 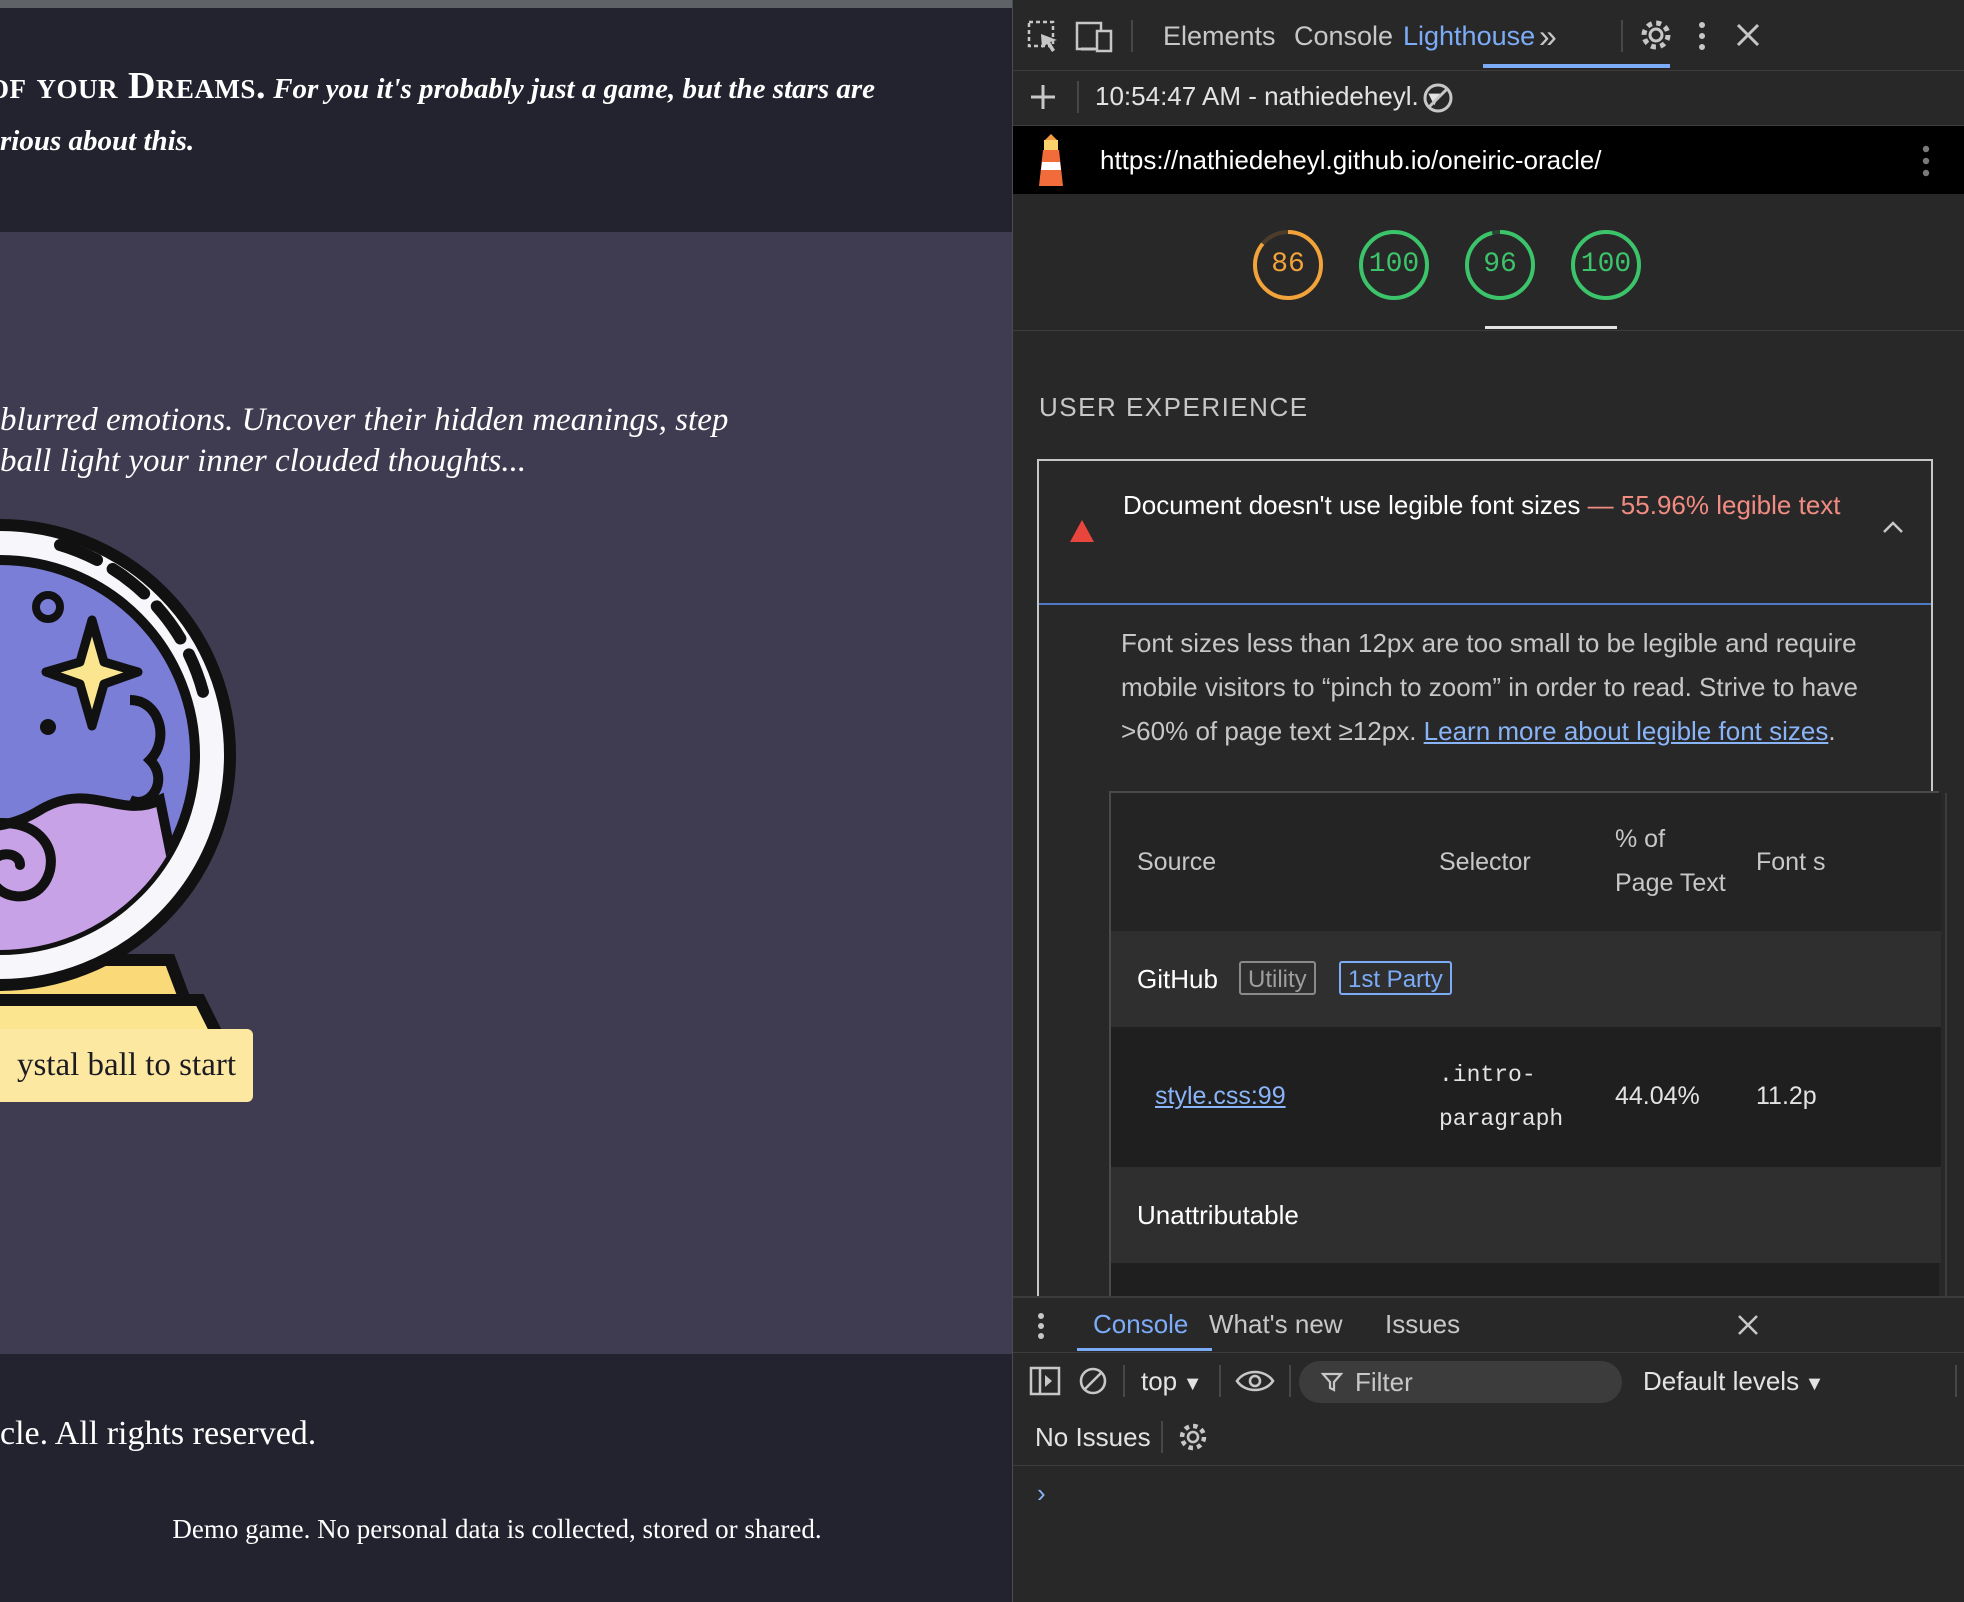 What do you see at coordinates (1791, 862) in the screenshot?
I see `column-header-font-size: Font s` at bounding box center [1791, 862].